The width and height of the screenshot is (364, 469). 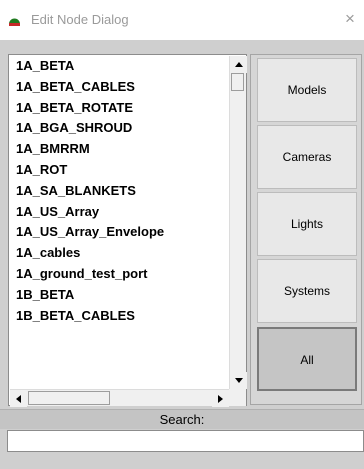 What do you see at coordinates (238, 222) in the screenshot?
I see `vertical-scrollbar` at bounding box center [238, 222].